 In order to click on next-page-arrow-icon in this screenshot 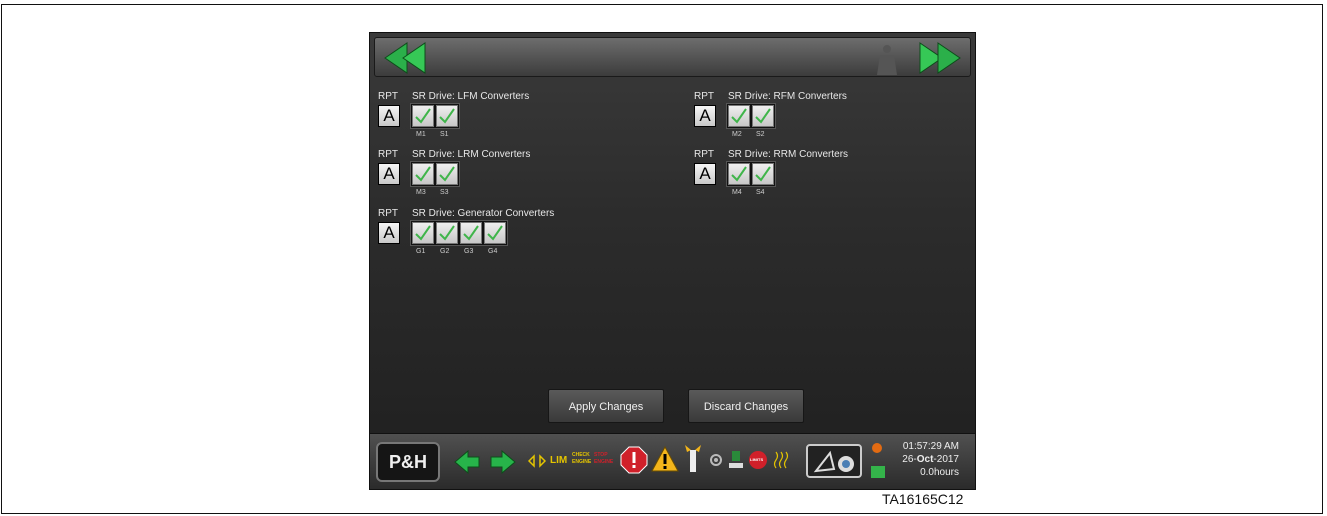, I will do `click(940, 58)`.